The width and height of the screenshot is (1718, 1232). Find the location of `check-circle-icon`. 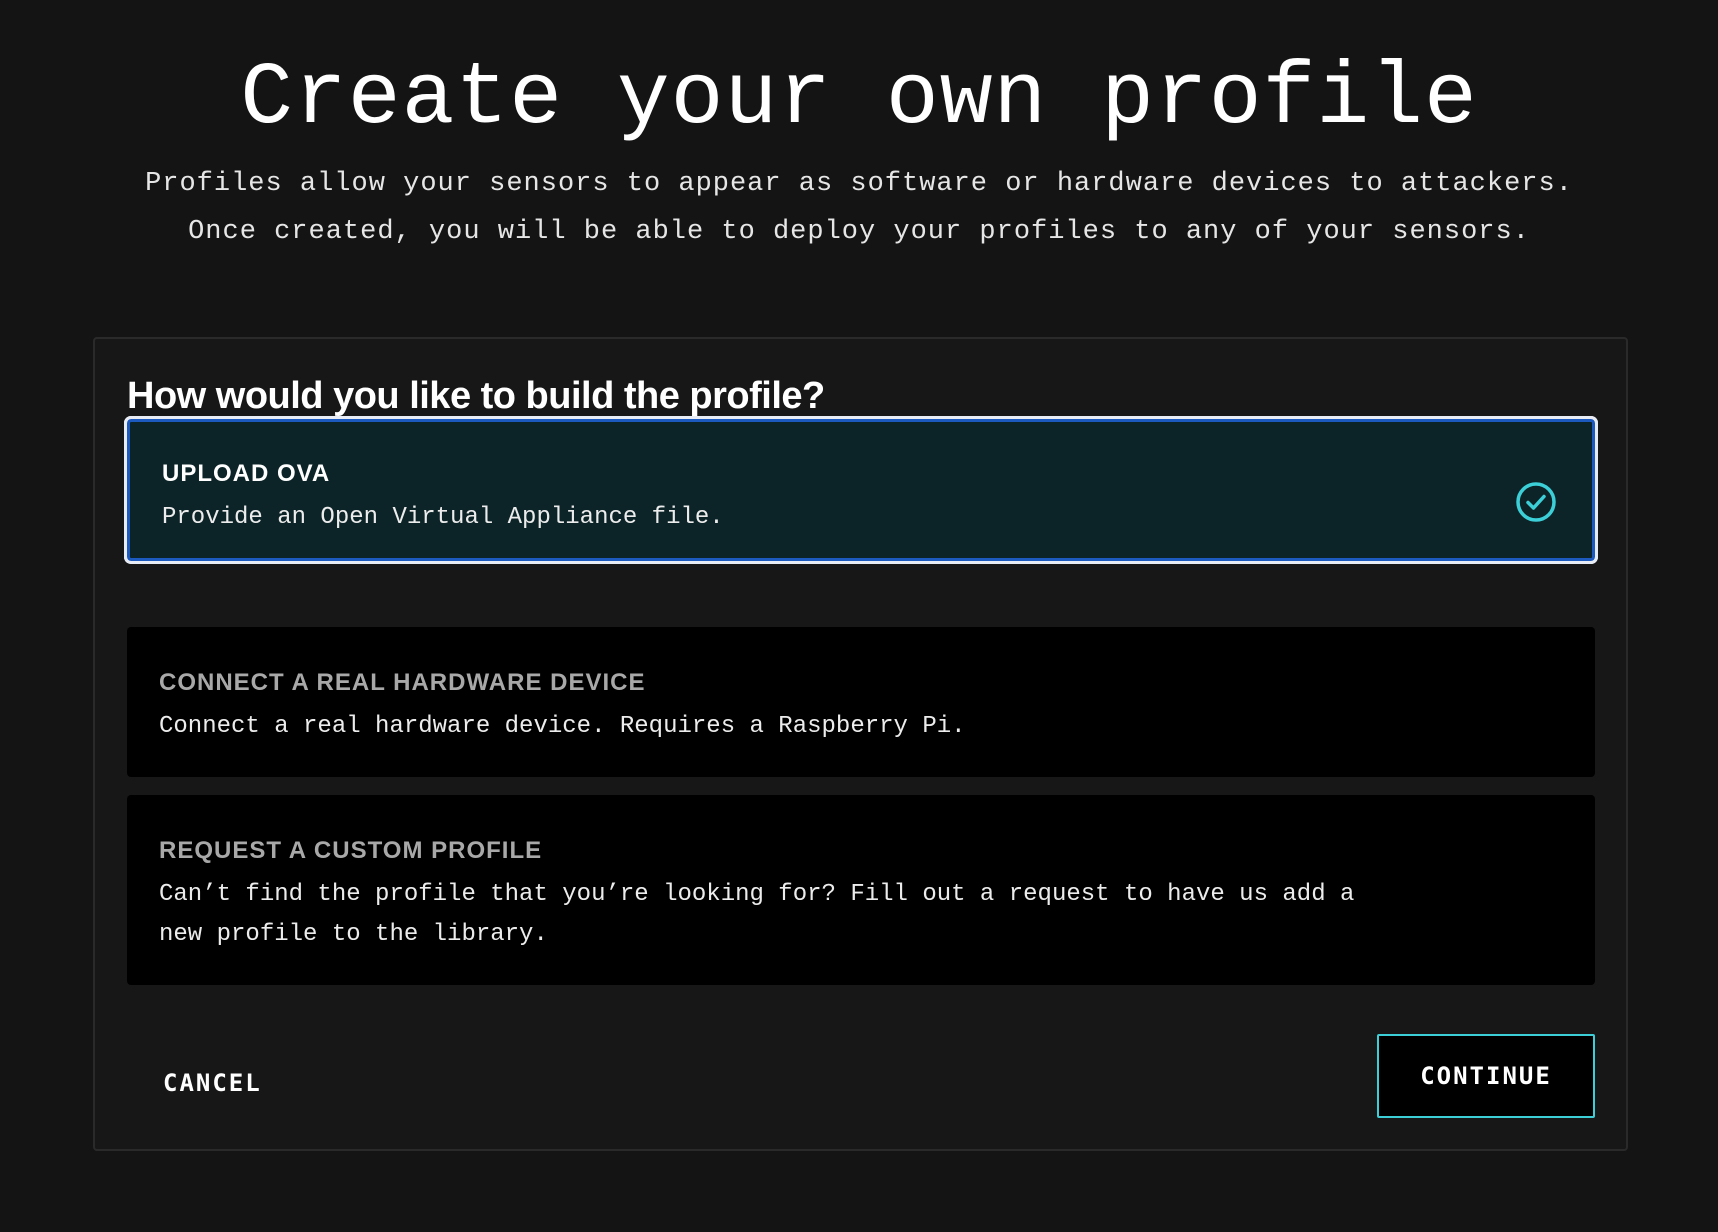

check-circle-icon is located at coordinates (1536, 502).